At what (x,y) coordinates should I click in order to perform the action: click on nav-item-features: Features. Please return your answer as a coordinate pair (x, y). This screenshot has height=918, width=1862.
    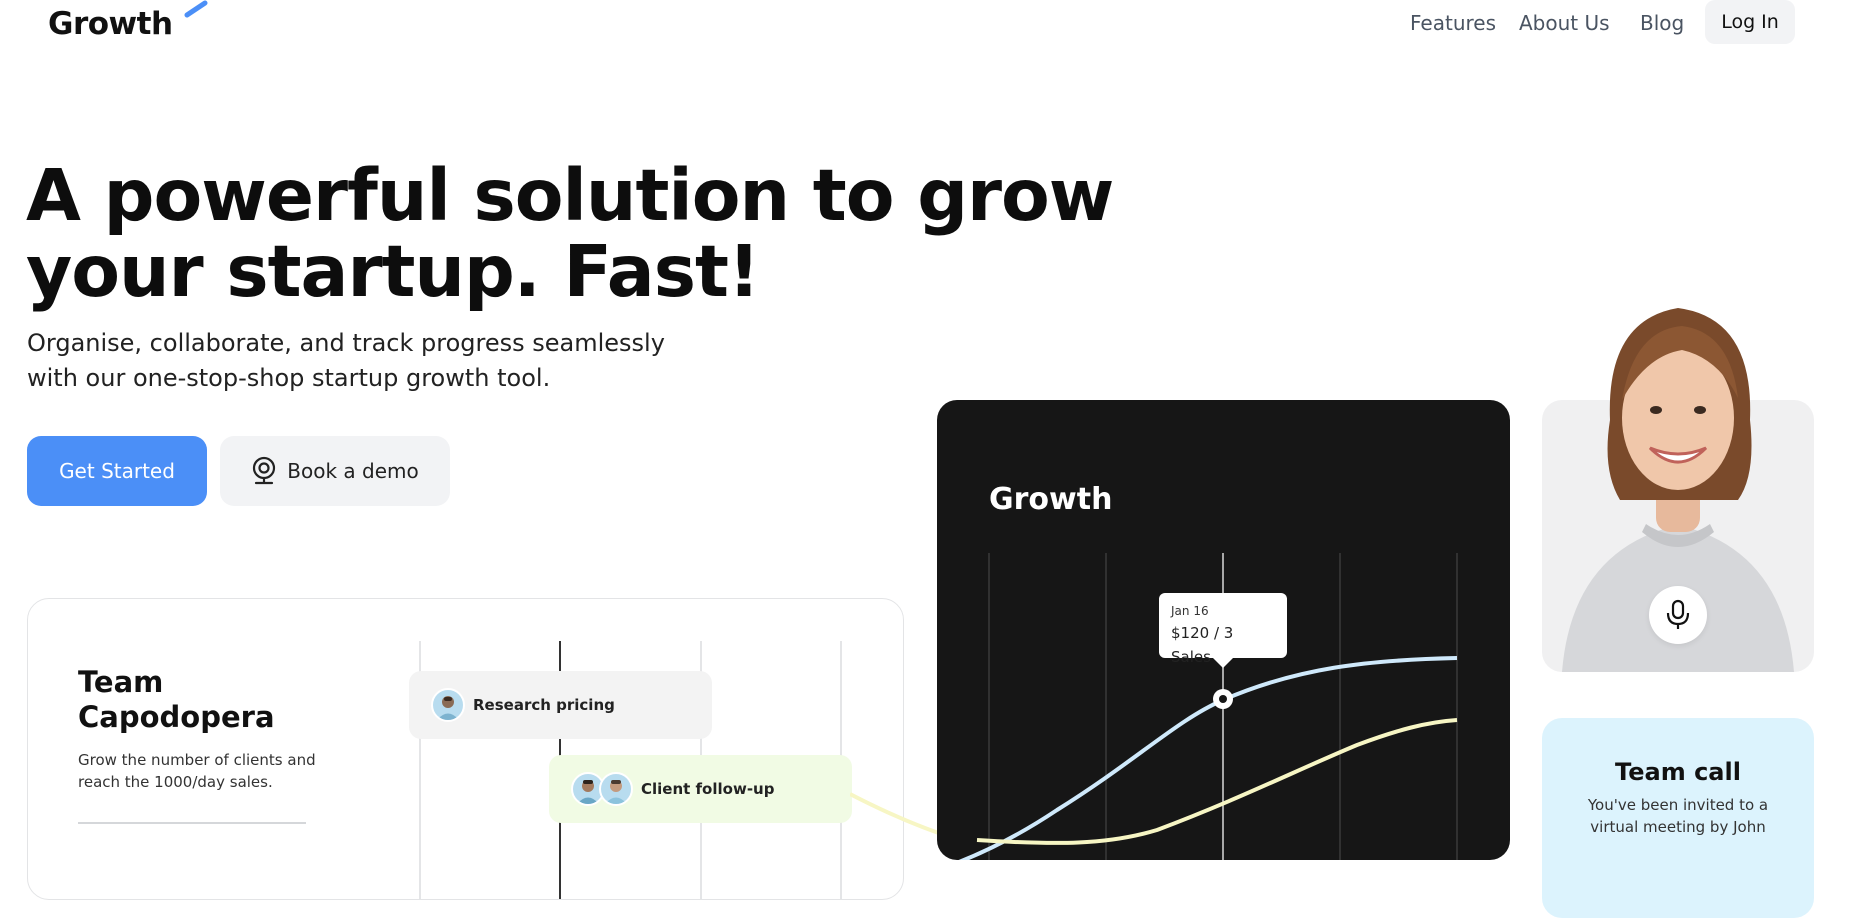
    Looking at the image, I should click on (1453, 23).